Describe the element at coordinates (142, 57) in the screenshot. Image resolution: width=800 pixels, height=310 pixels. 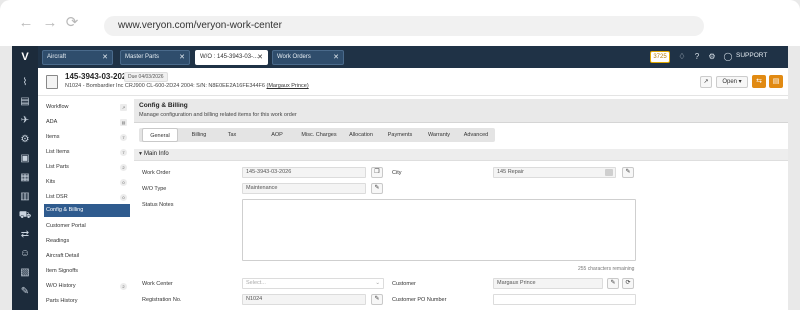
I see `tab-label: Master Parts` at that location.